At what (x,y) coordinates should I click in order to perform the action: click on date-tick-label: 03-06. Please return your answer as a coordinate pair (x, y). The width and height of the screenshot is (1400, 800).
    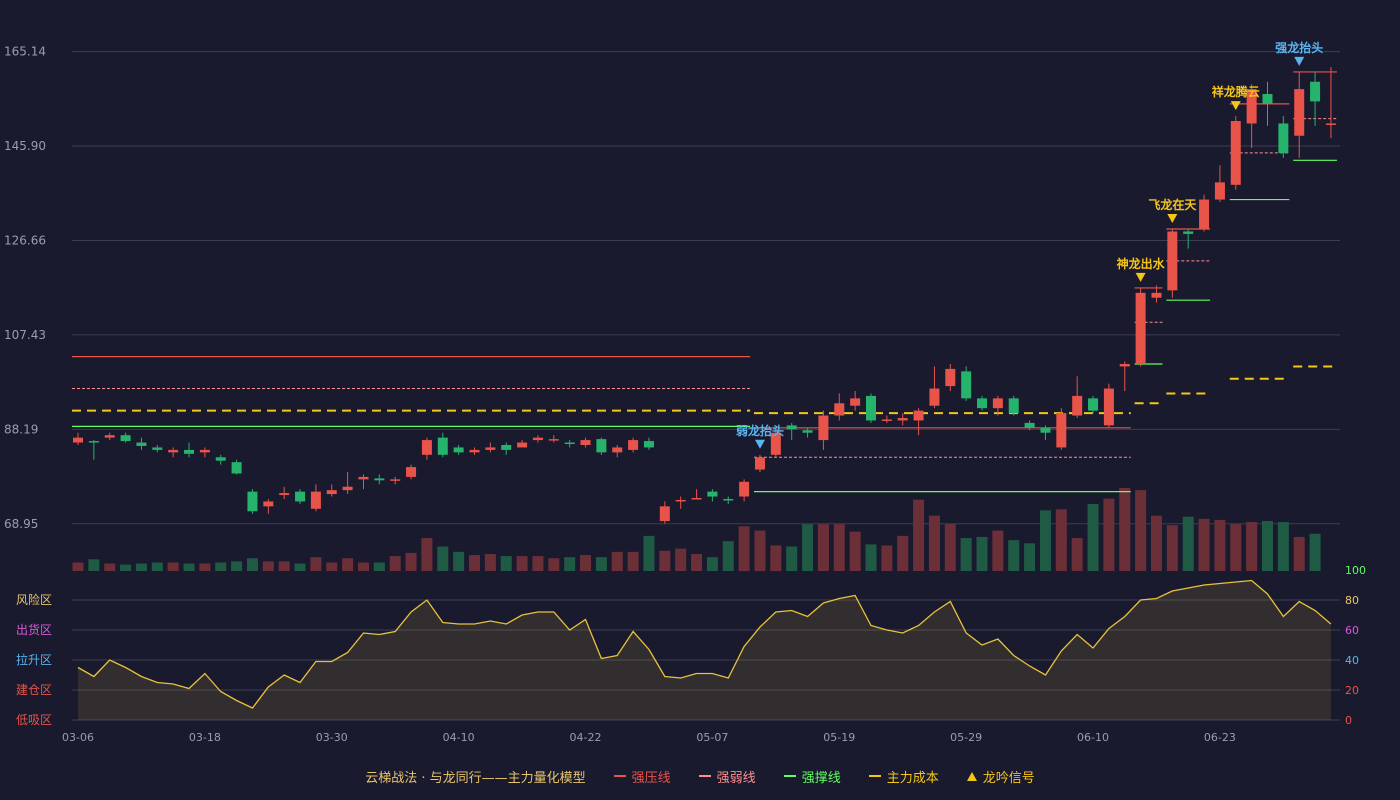
    Looking at the image, I should click on (78, 737).